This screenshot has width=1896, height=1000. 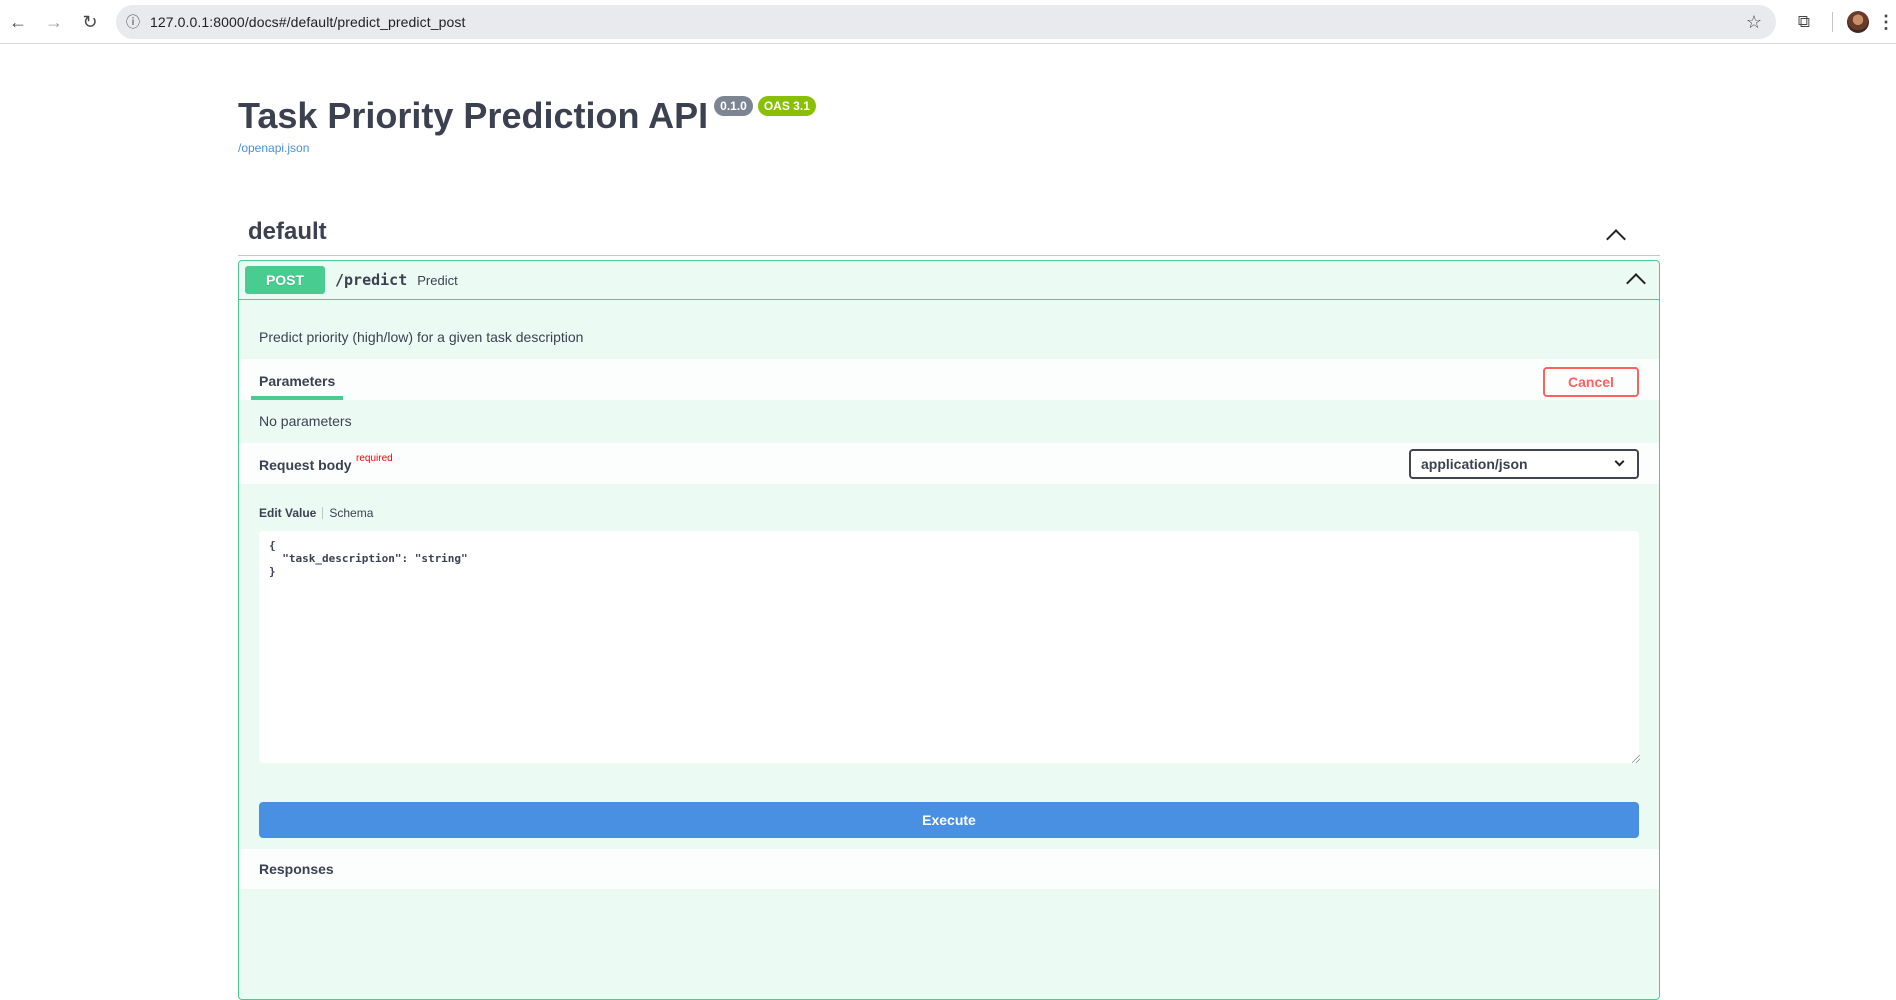 I want to click on request-body-header: Request body required application/json, so click(x=949, y=463).